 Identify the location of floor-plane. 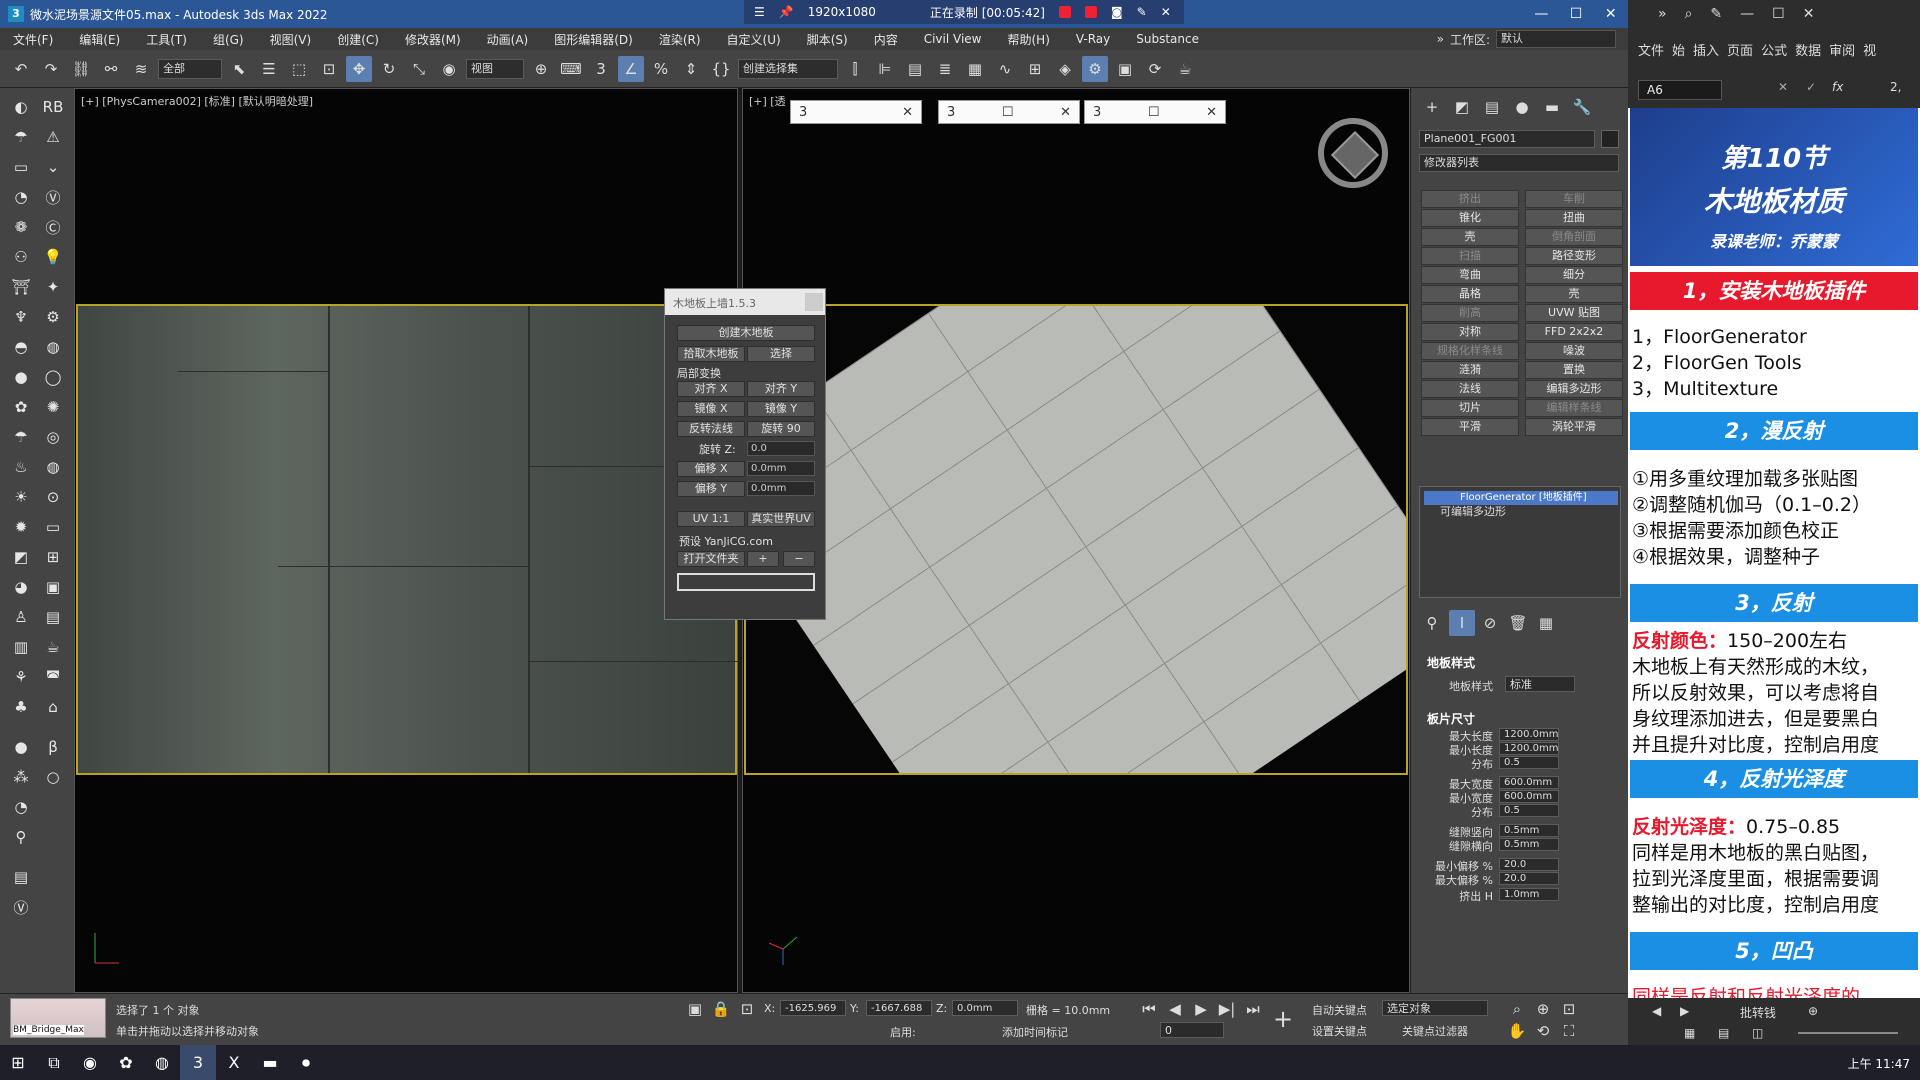
(1076, 539).